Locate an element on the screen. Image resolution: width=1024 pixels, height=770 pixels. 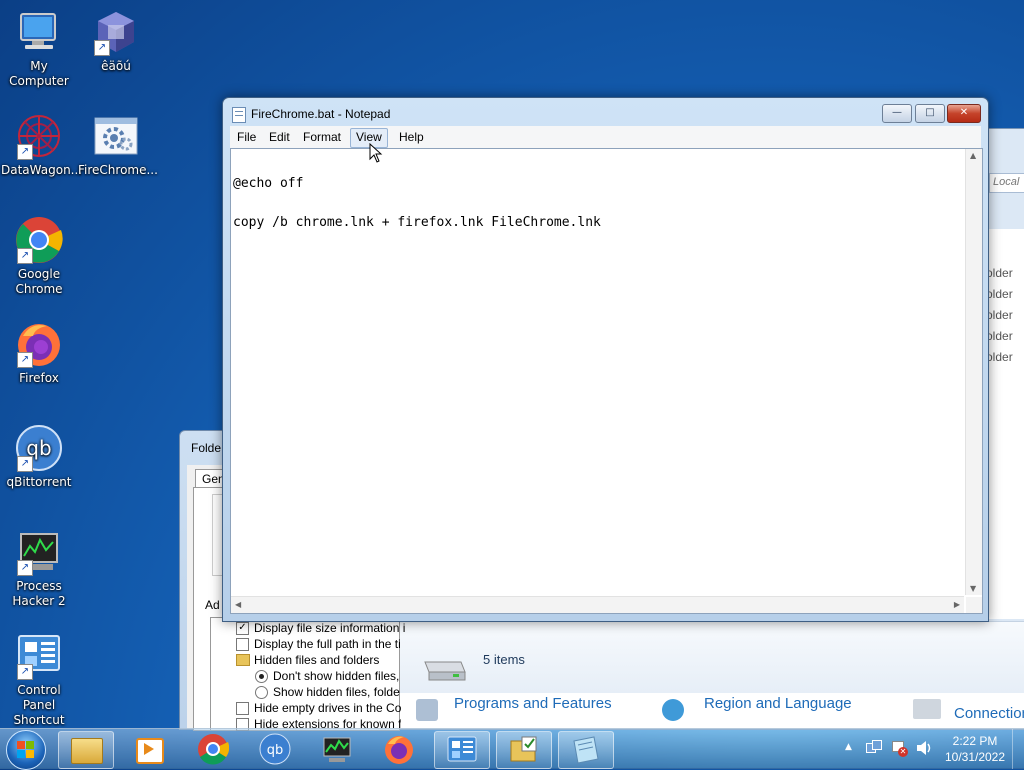
cp-item-connection: Connection is located at coordinates (989, 713).